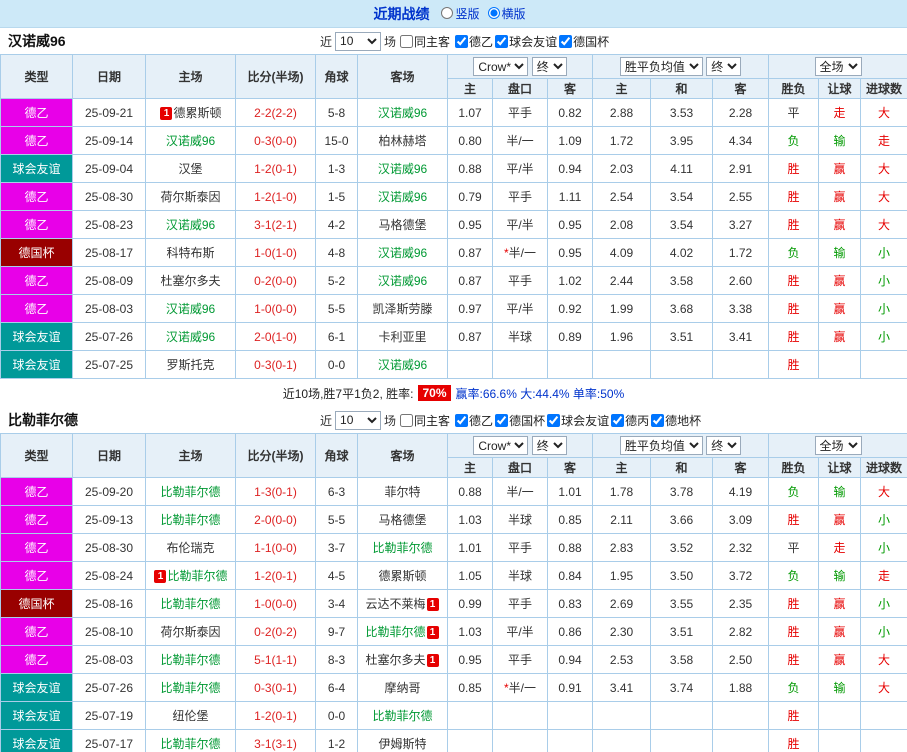  What do you see at coordinates (506, 13) in the screenshot?
I see `layout-radio-horizontal: 横版` at bounding box center [506, 13].